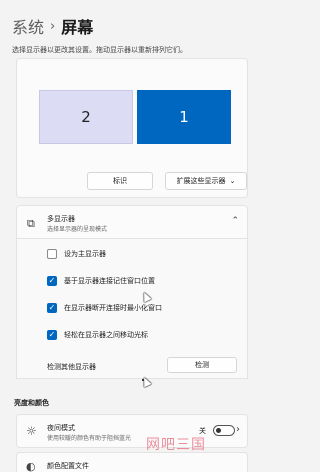 This screenshot has width=320, height=472. What do you see at coordinates (113, 308) in the screenshot?
I see `option-label: 在显示器断开连接时最小化窗口` at bounding box center [113, 308].